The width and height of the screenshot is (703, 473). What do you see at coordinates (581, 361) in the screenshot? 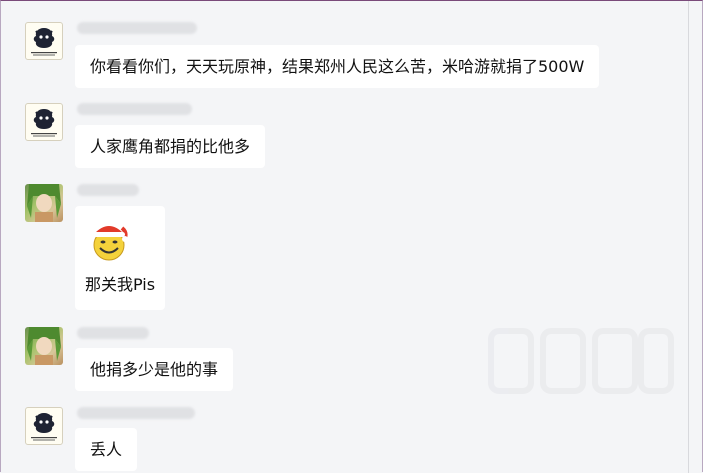
I see `watermark-logo` at bounding box center [581, 361].